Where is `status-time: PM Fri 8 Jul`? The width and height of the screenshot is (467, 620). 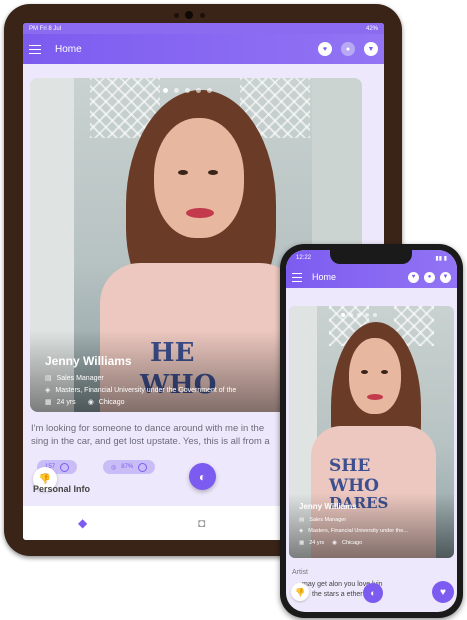
status-time: PM Fri 8 Jul is located at coordinates (45, 28).